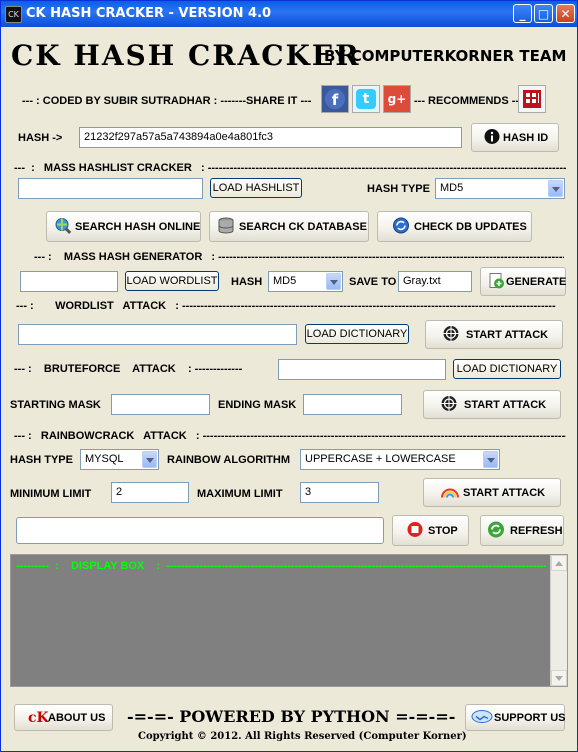 The height and width of the screenshot is (752, 578). I want to click on check-db-updates-button: CHECK DB UPDATES, so click(454, 226).